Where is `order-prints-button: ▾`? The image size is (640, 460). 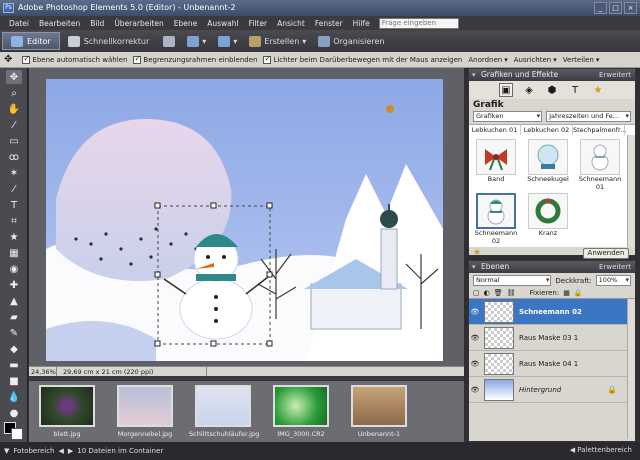
order-prints-button: ▾ is located at coordinates (227, 41).